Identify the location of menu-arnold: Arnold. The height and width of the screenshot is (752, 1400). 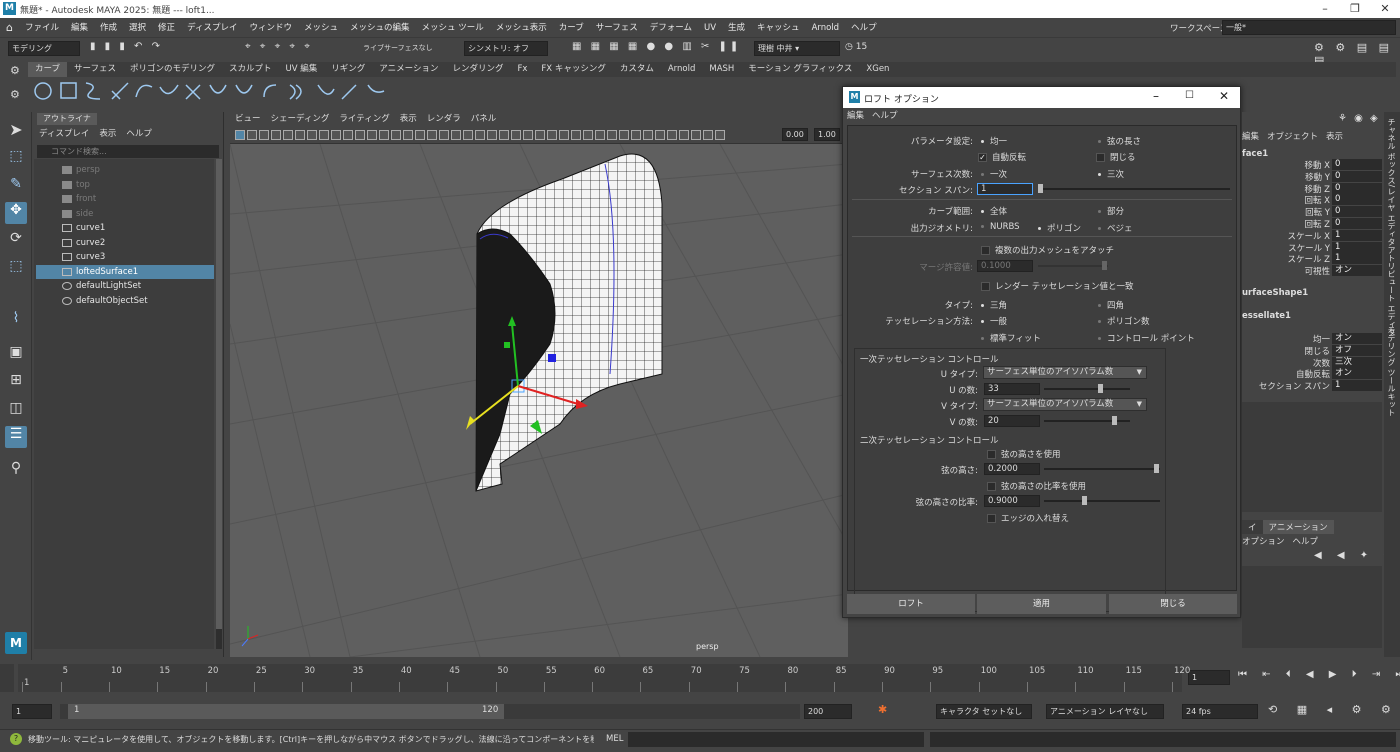
(826, 28).